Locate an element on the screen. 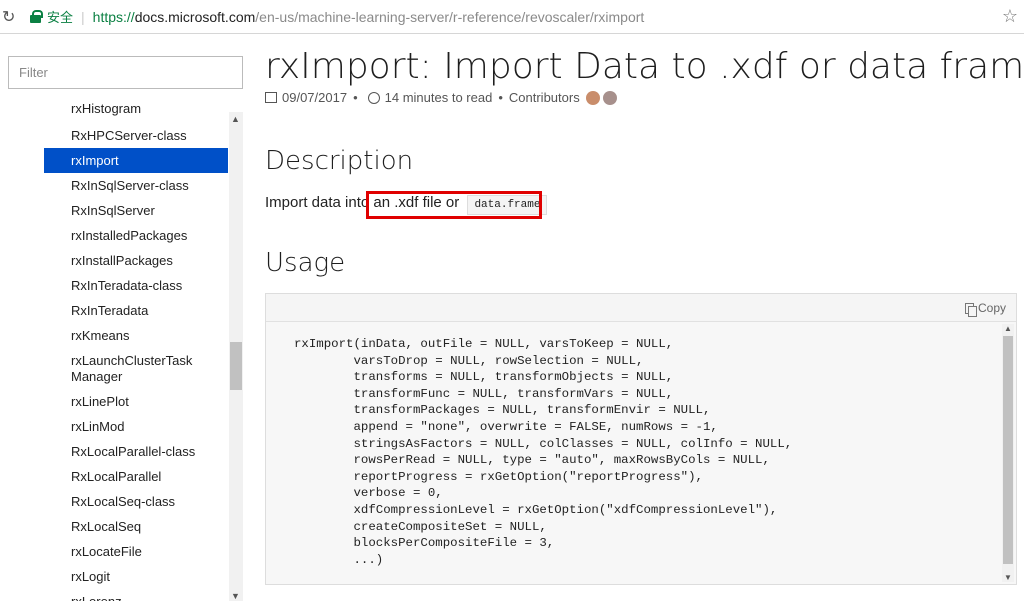 This screenshot has width=1024, height=601. sidebar-scroll-thumb is located at coordinates (236, 366).